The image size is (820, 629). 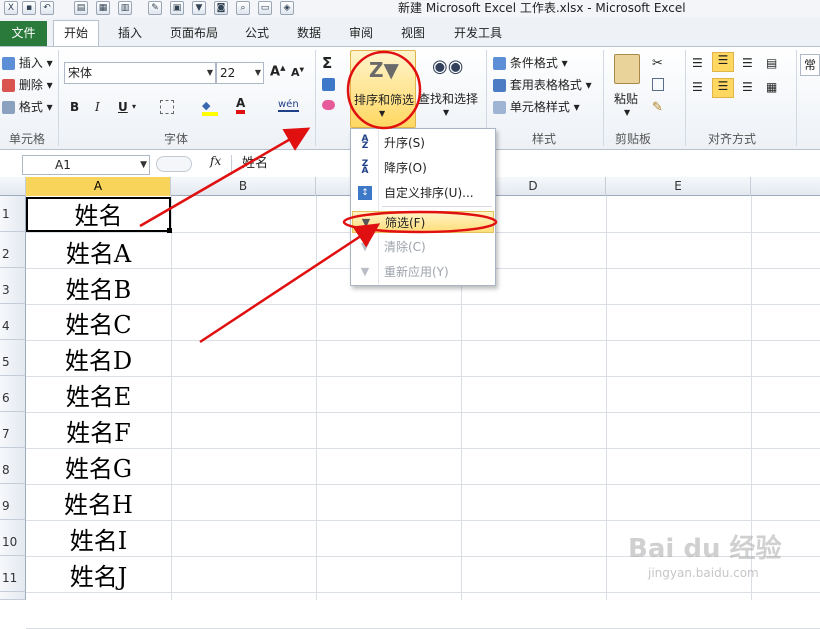 What do you see at coordinates (423, 272) in the screenshot?
I see `menu-item-reapply: ▼ 重新应用(Y)` at bounding box center [423, 272].